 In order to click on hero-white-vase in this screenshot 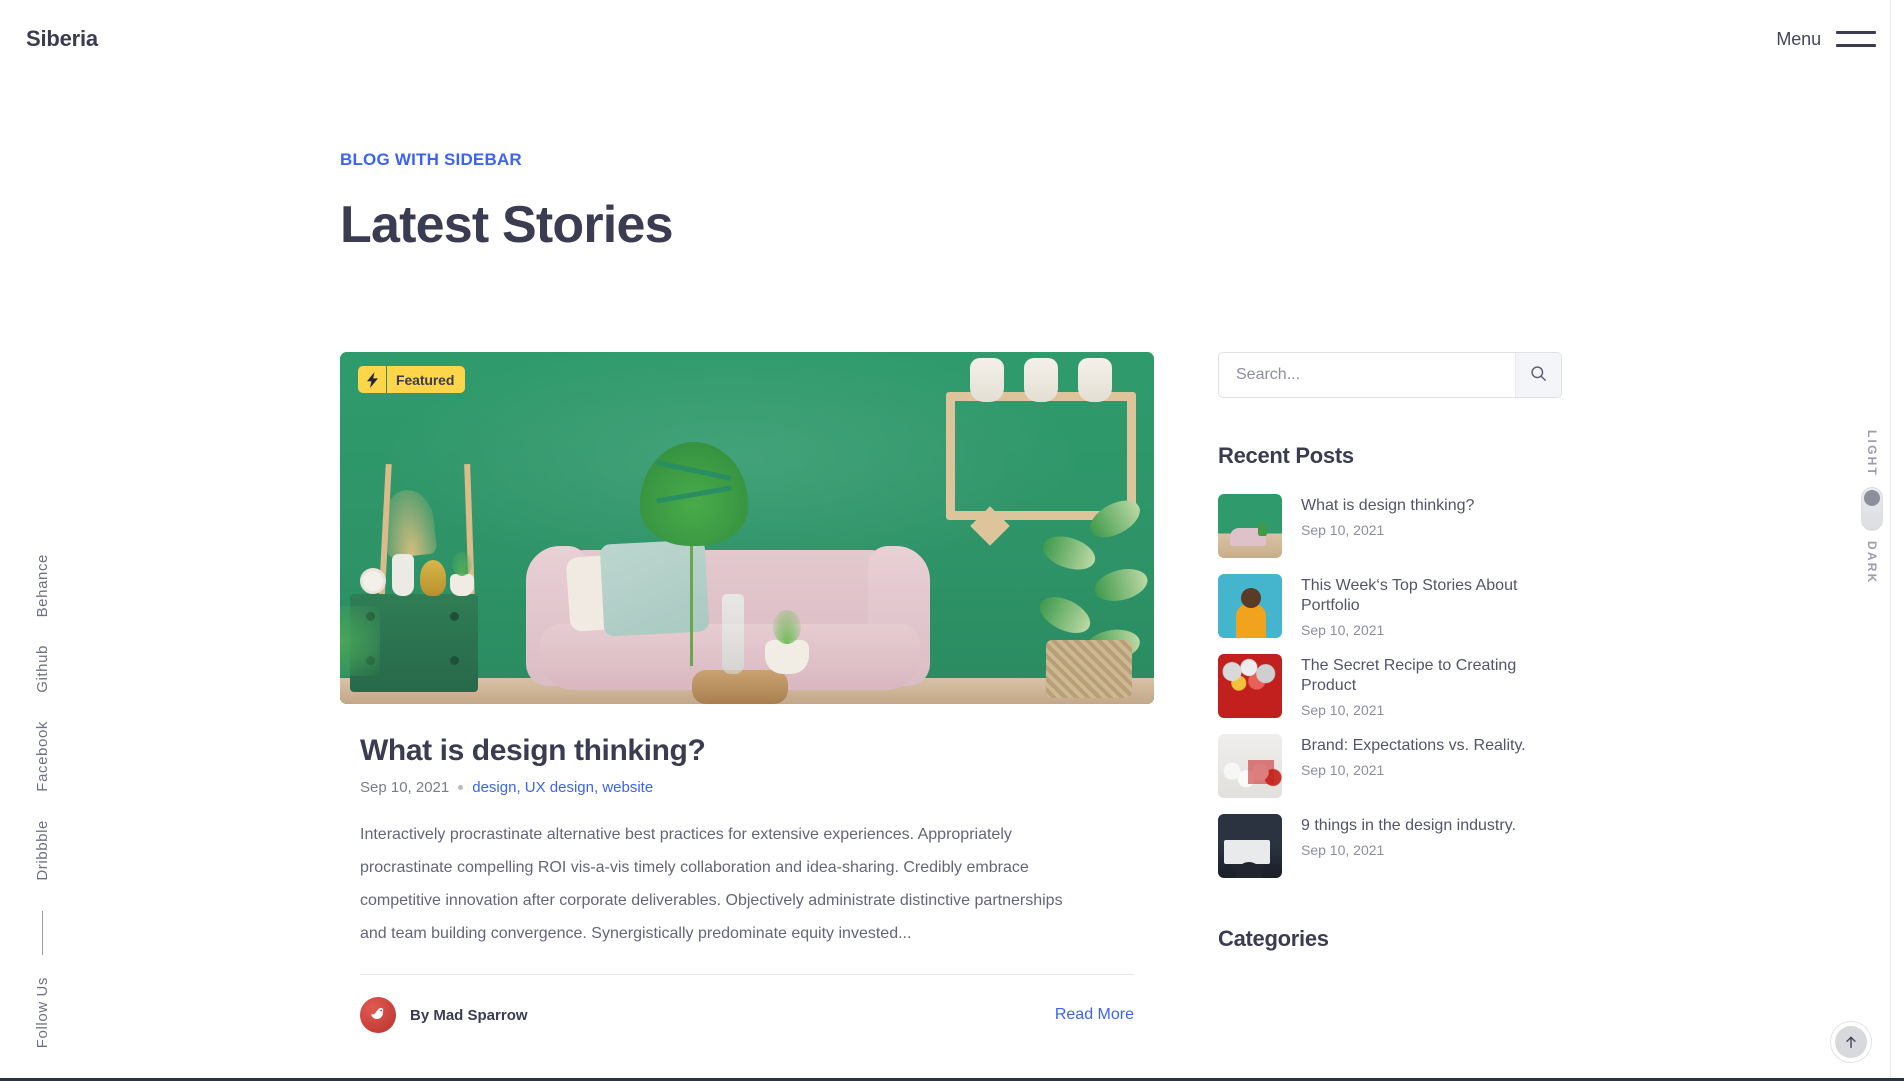, I will do `click(403, 575)`.